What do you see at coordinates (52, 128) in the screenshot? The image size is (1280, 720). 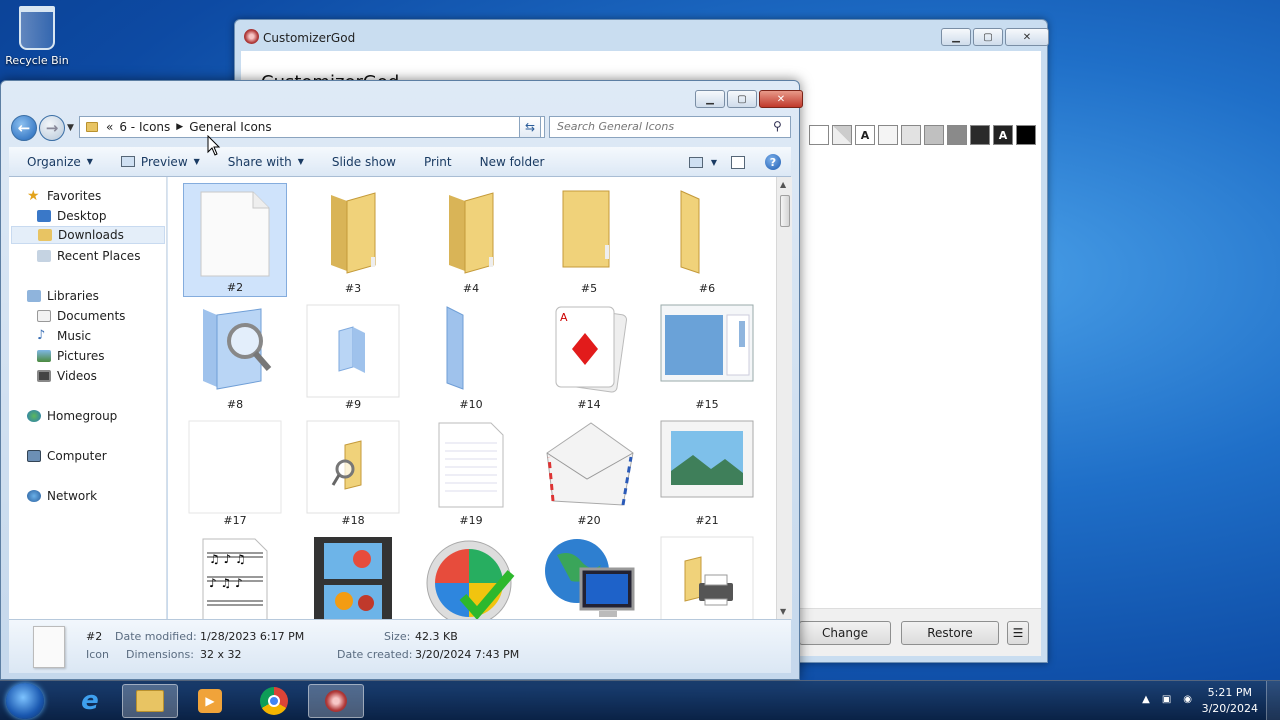 I see `forward-button: →` at bounding box center [52, 128].